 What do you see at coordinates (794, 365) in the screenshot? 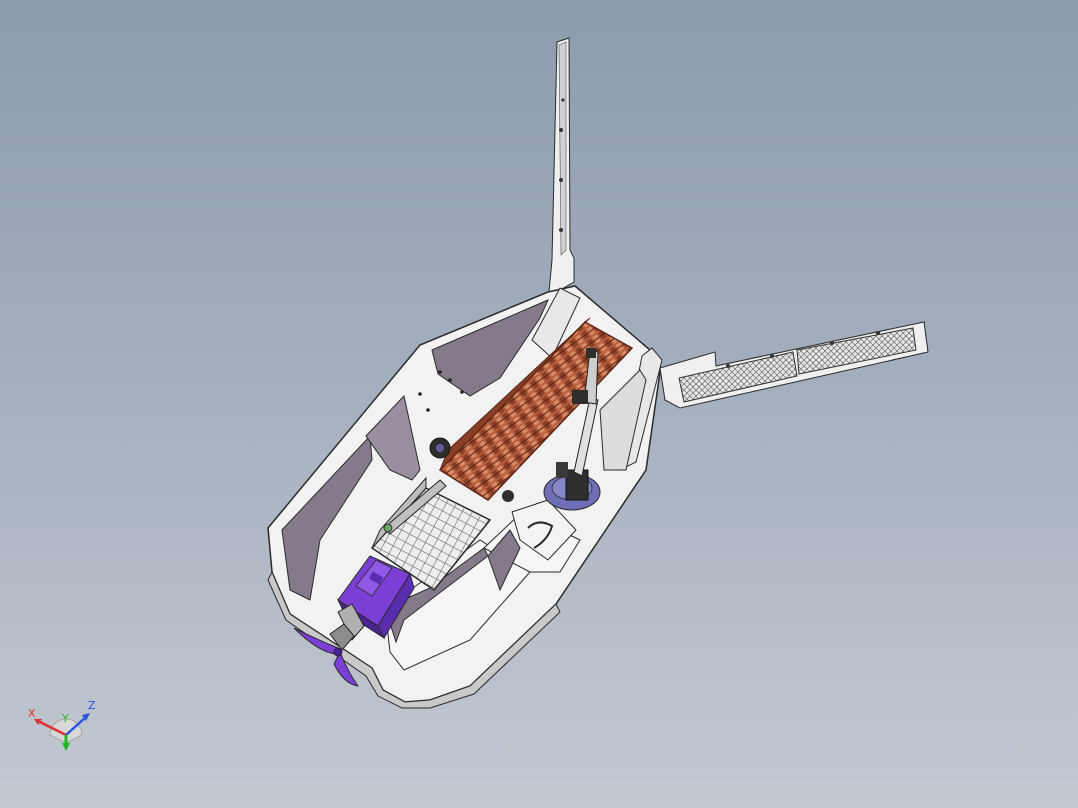
I see `side-screen-arm` at bounding box center [794, 365].